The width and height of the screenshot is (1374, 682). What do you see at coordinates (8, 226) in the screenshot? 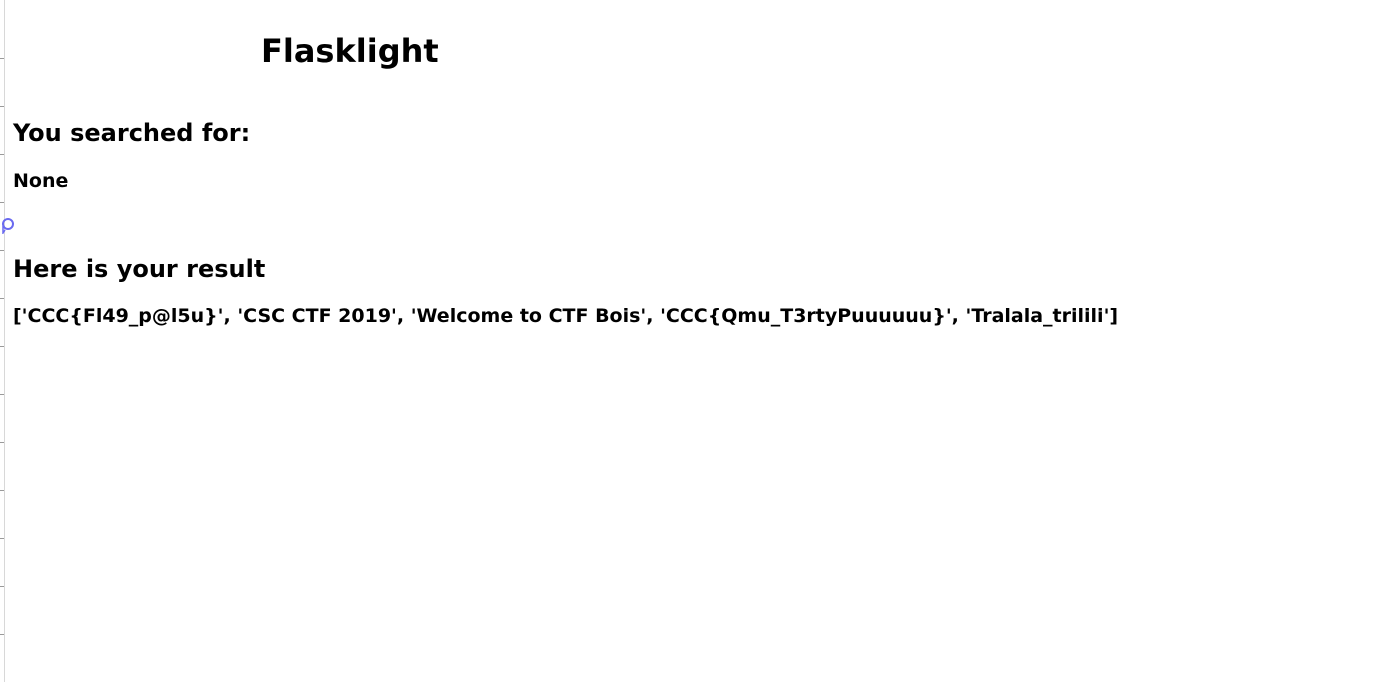
I see `loading-cursor-icon` at bounding box center [8, 226].